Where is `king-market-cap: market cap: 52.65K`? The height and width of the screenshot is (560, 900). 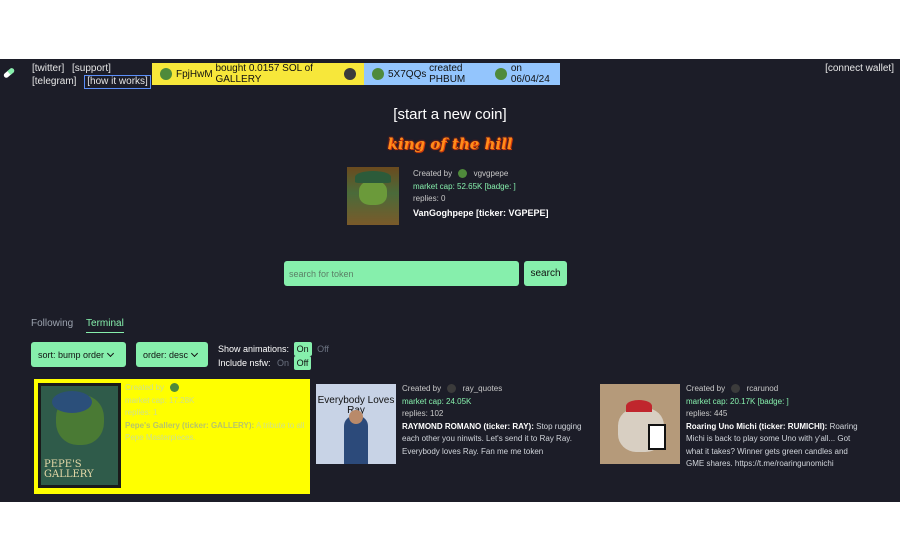
king-market-cap: market cap: 52.65K is located at coordinates (448, 186).